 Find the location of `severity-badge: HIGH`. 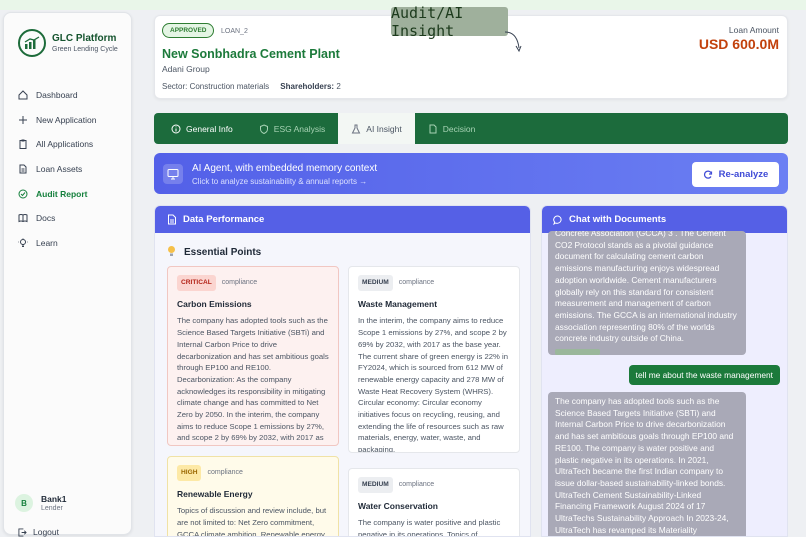

severity-badge: HIGH is located at coordinates (189, 473).